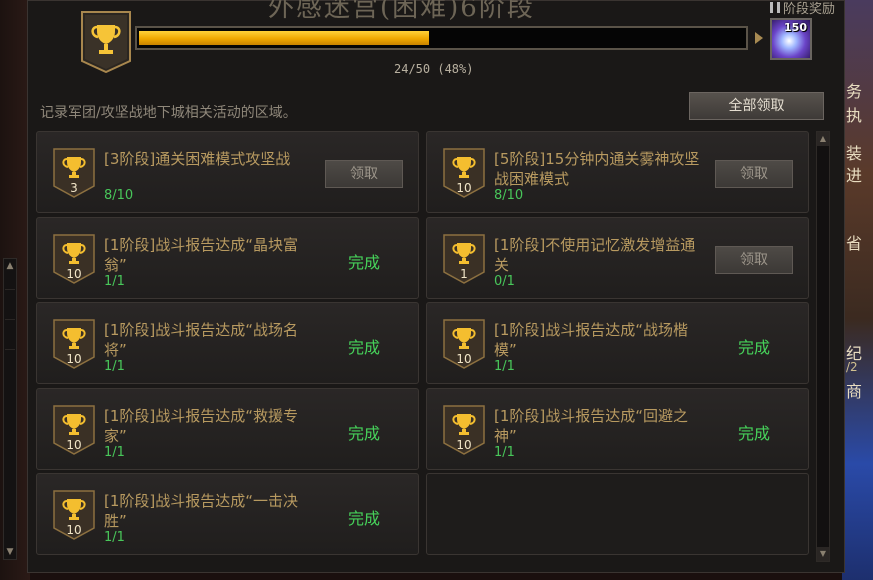 Image resolution: width=873 pixels, height=580 pixels. Describe the element at coordinates (759, 38) in the screenshot. I see `arrow-right-icon` at that location.